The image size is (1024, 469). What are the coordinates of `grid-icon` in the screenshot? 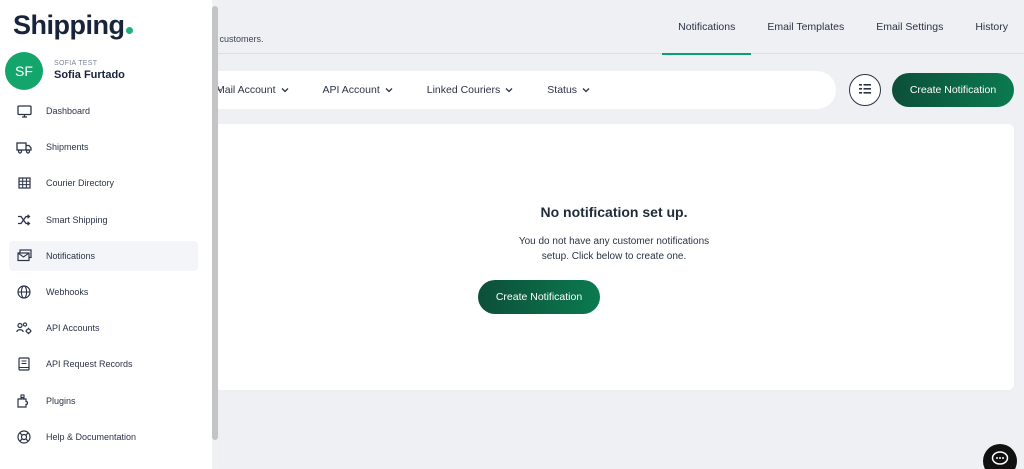 It's located at (24, 183).